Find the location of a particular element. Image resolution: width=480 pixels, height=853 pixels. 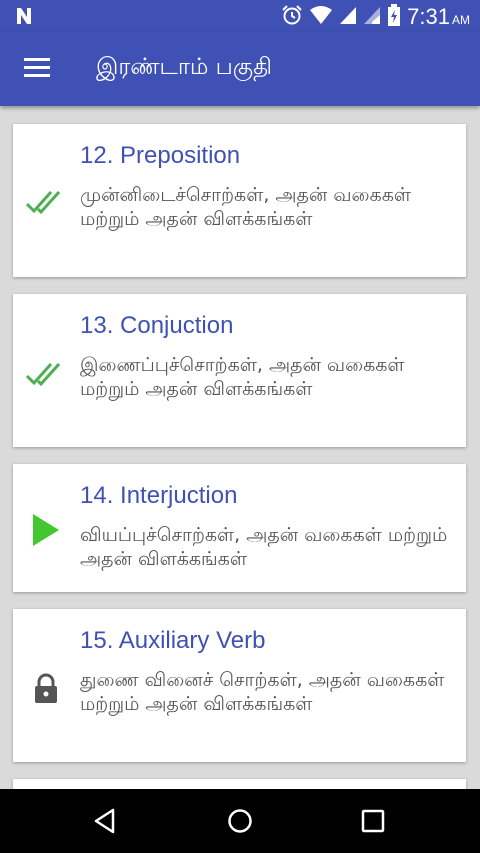

app-bar: இரண்டாம் பகுதி is located at coordinates (240, 69).